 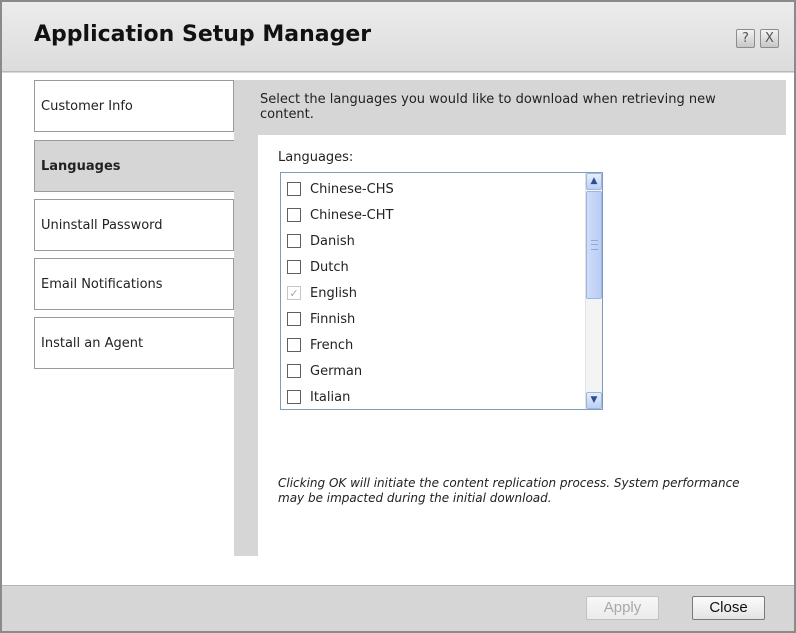 What do you see at coordinates (294, 293) in the screenshot?
I see `checkbox-checked: ✓` at bounding box center [294, 293].